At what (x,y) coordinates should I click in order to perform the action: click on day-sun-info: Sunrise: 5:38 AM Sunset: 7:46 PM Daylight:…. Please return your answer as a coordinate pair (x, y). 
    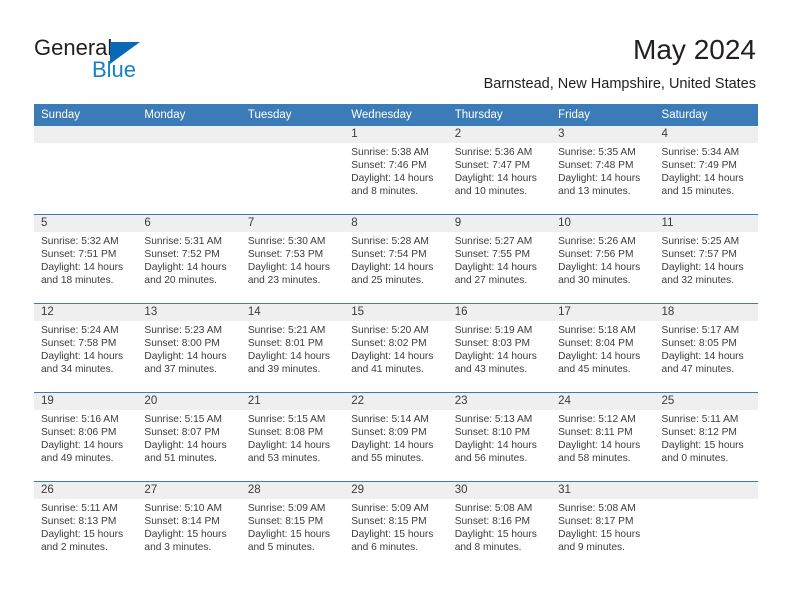
    Looking at the image, I should click on (395, 170).